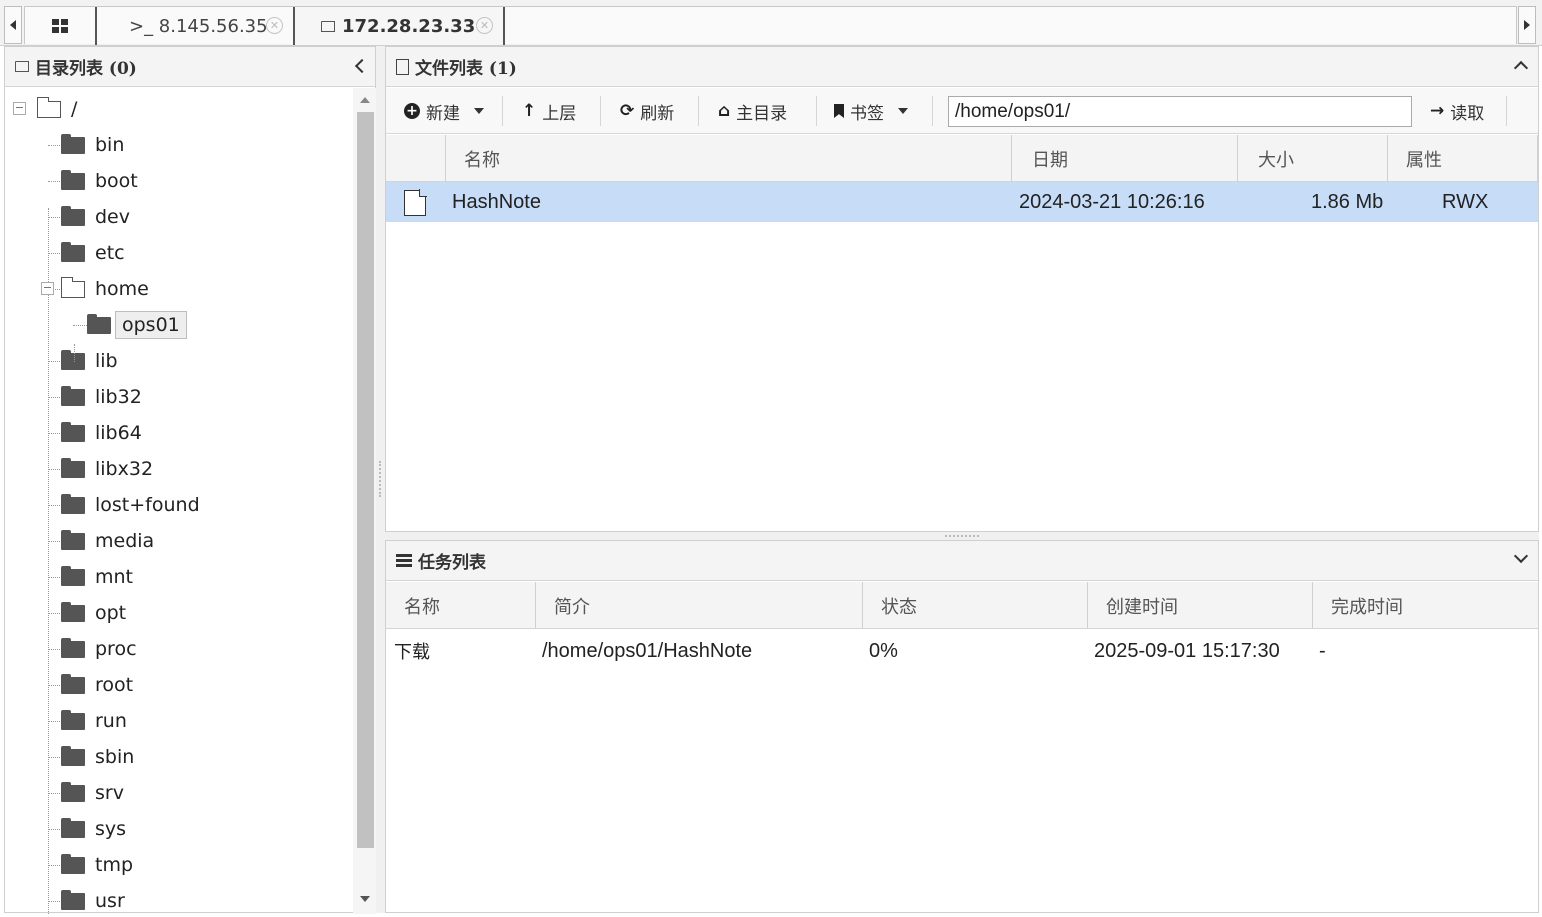  I want to click on tree-node-label: srv, so click(109, 793).